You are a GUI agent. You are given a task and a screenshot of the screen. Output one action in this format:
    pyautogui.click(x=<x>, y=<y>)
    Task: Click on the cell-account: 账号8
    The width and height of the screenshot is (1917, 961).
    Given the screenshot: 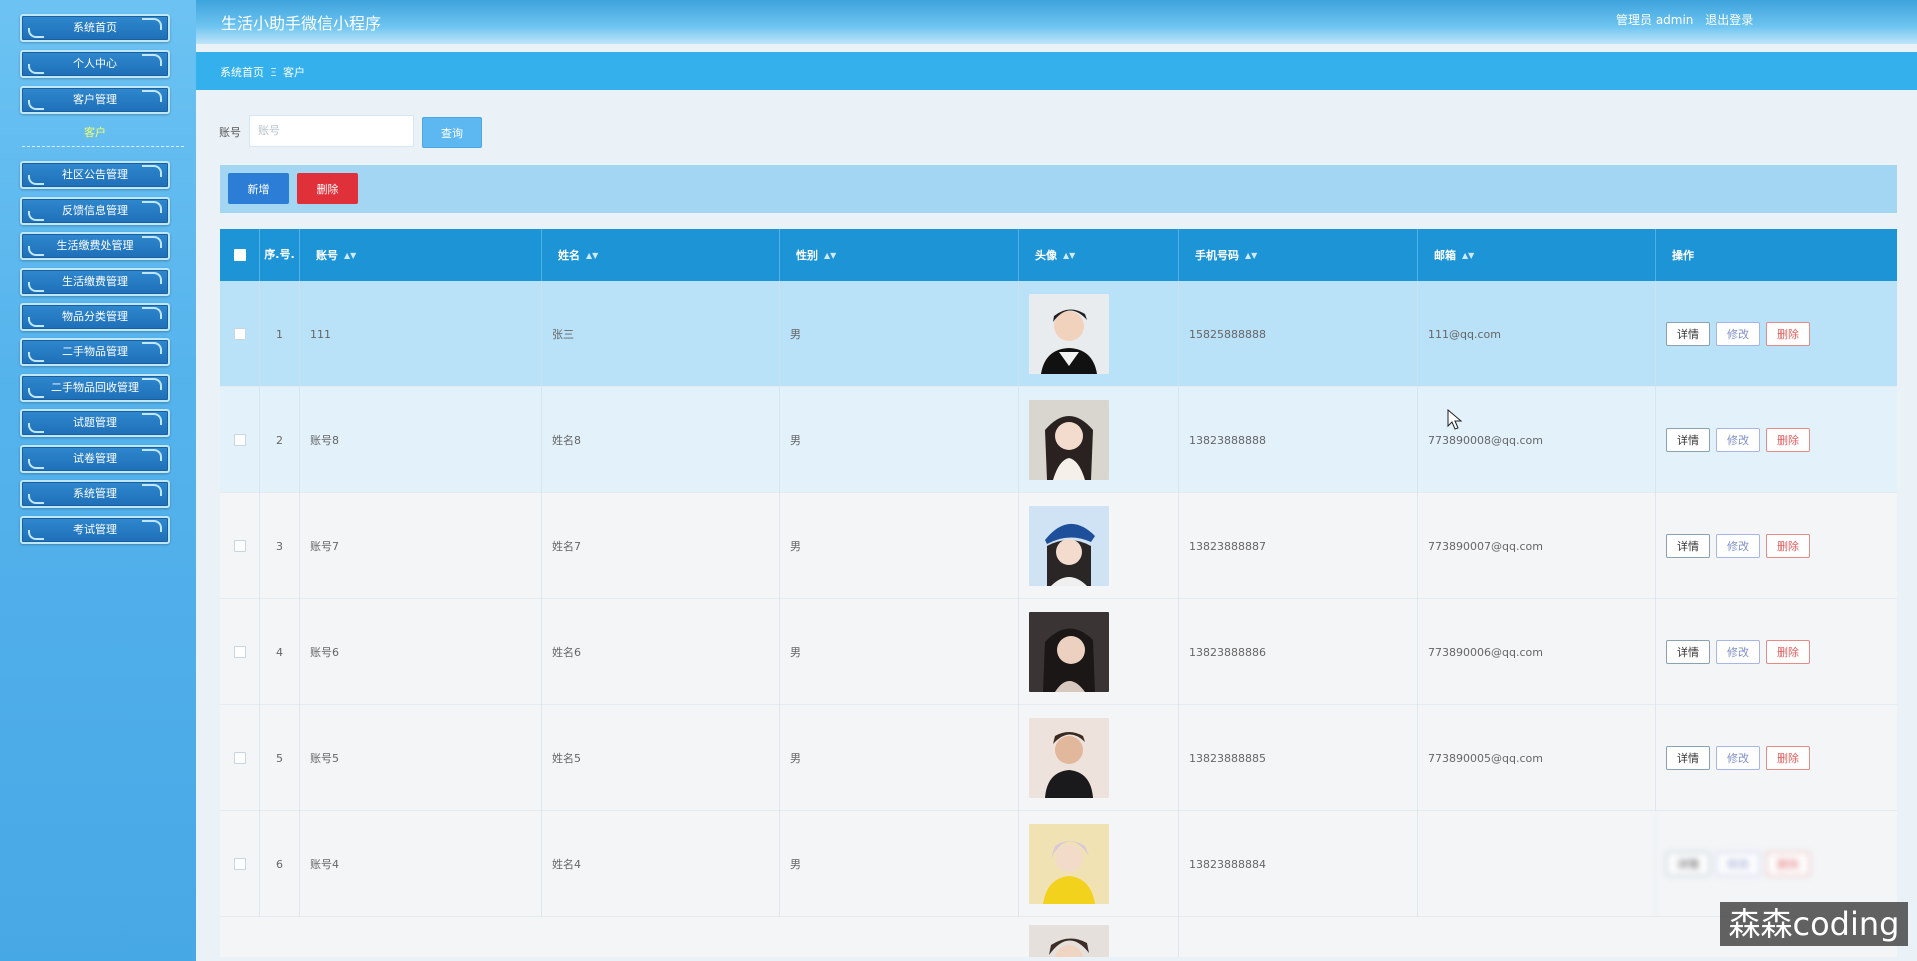 What is the action you would take?
    pyautogui.click(x=421, y=440)
    